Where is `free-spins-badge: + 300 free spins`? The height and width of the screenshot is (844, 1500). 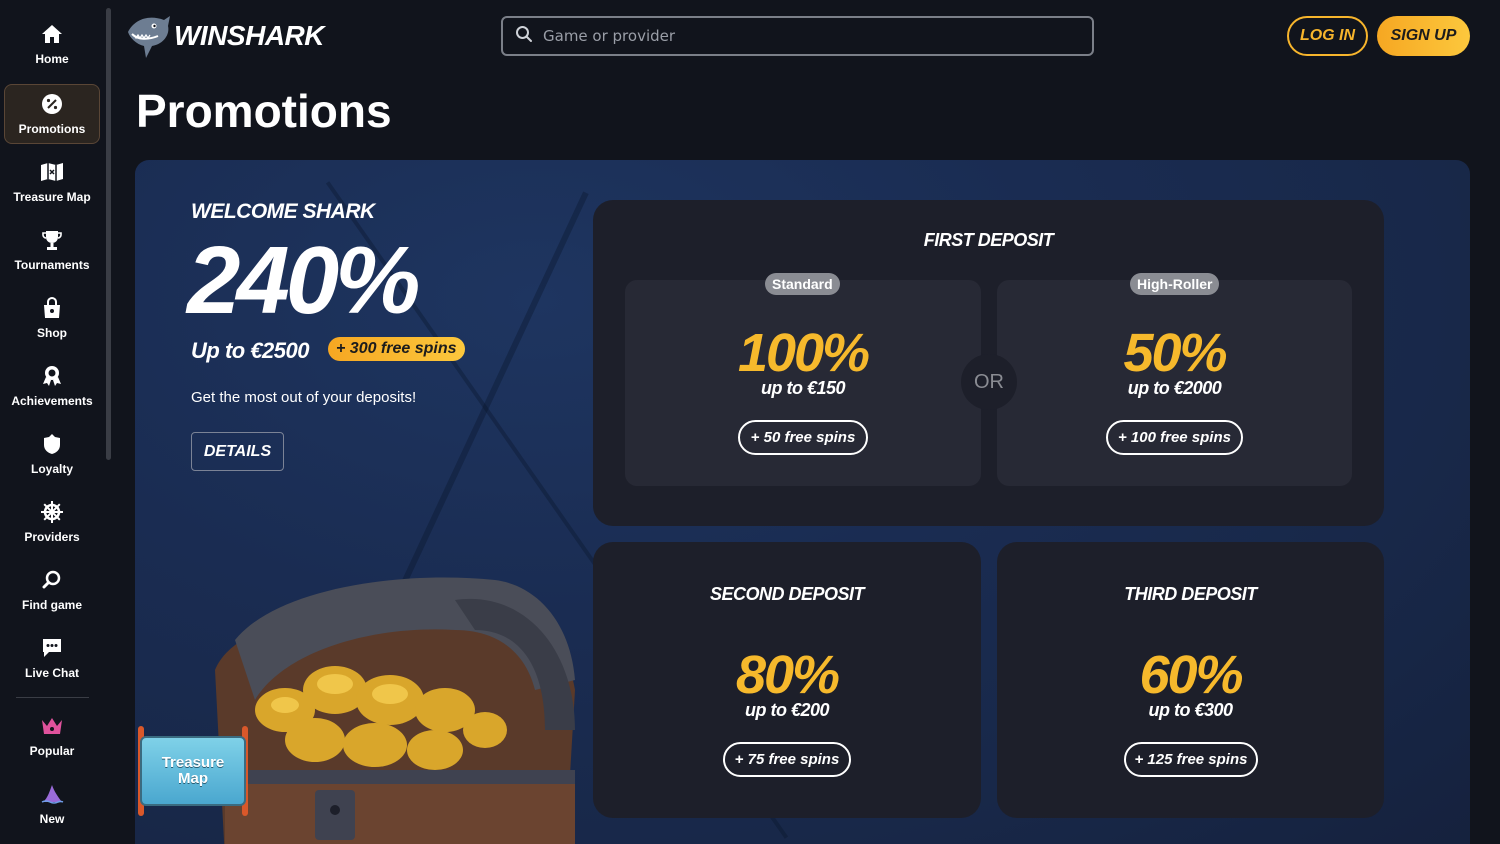
free-spins-badge: + 300 free spins is located at coordinates (396, 349).